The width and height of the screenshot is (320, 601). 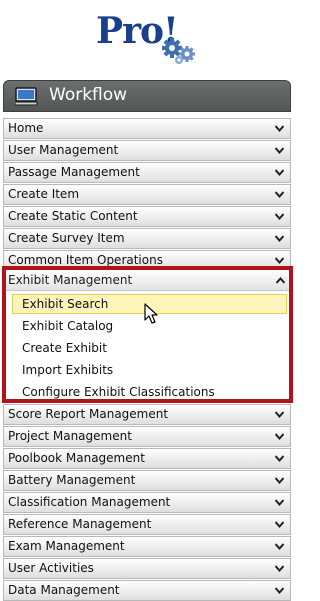 What do you see at coordinates (26, 128) in the screenshot?
I see `menu-item-label: Home` at bounding box center [26, 128].